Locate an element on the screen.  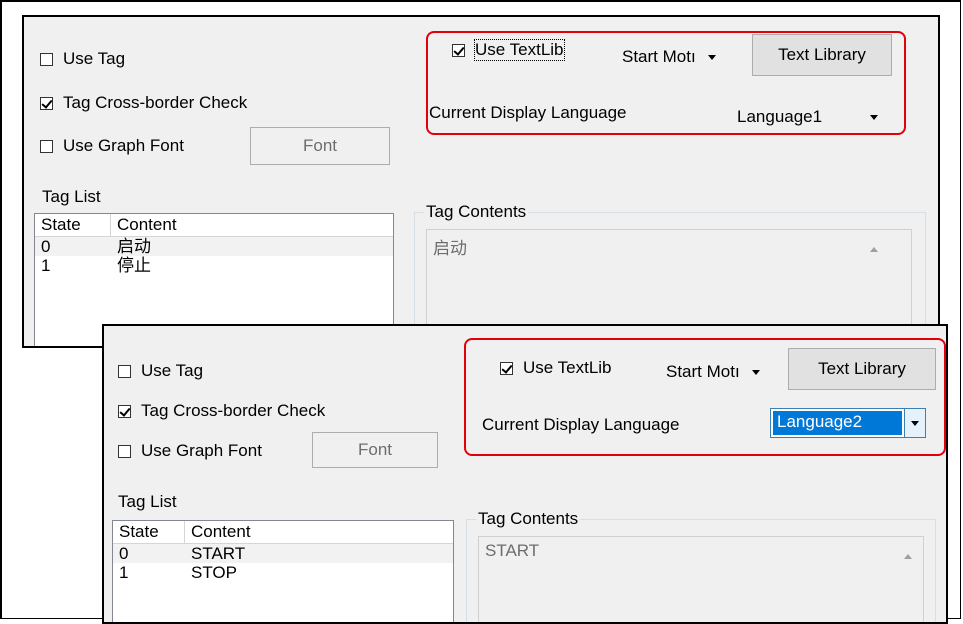
tag-contents-value: START is located at coordinates (512, 550).